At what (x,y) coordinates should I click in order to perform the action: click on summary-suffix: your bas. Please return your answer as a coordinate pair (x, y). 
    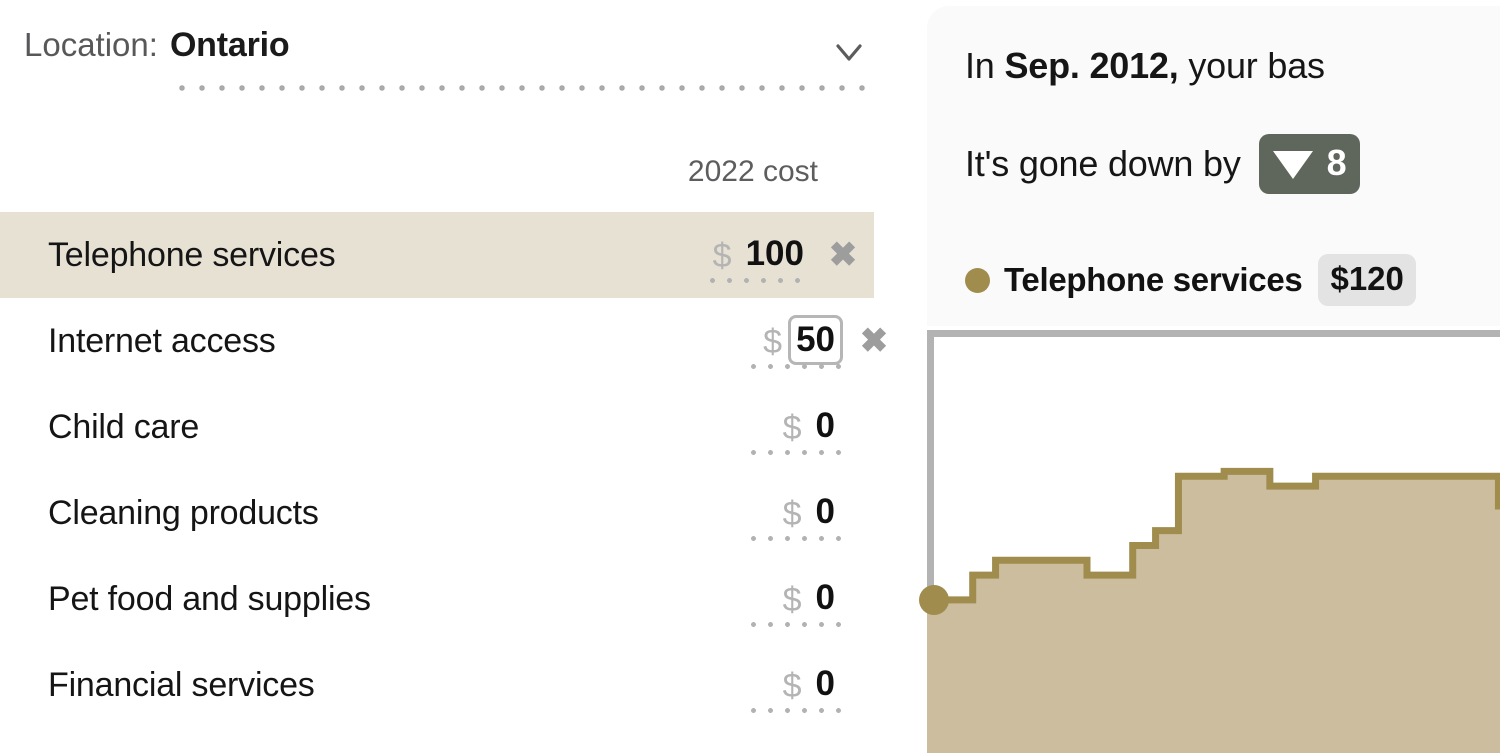
    Looking at the image, I should click on (1251, 65).